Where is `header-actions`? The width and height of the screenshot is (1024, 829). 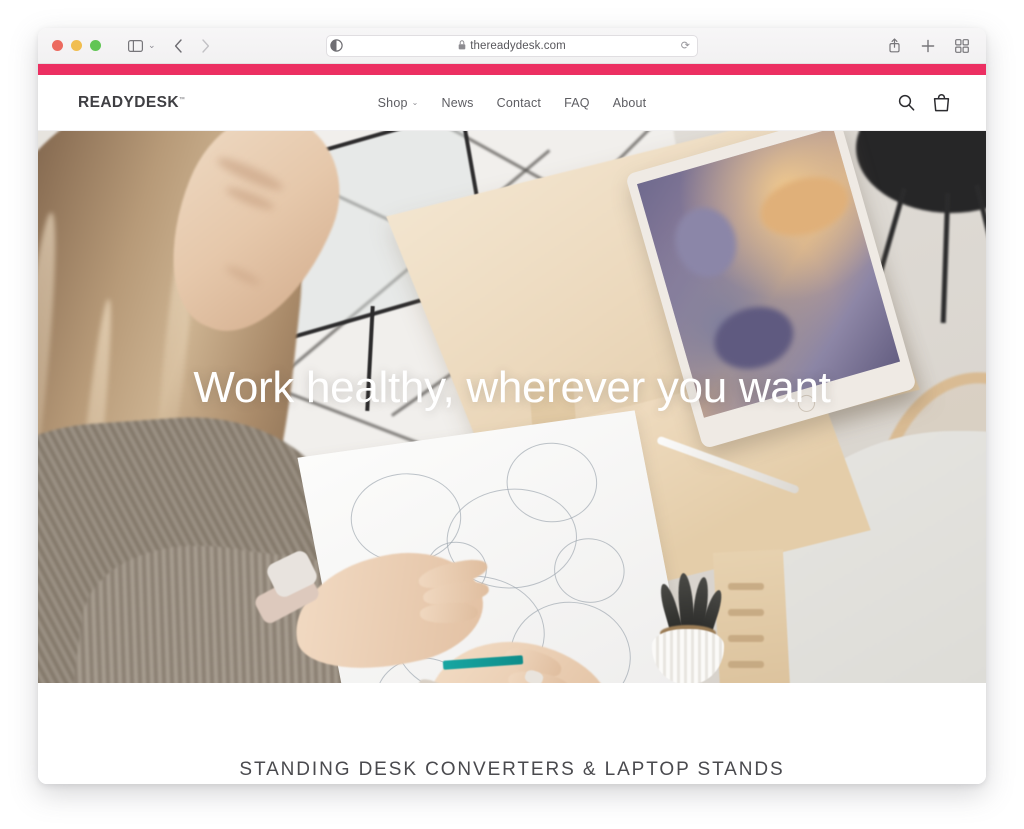 header-actions is located at coordinates (924, 102).